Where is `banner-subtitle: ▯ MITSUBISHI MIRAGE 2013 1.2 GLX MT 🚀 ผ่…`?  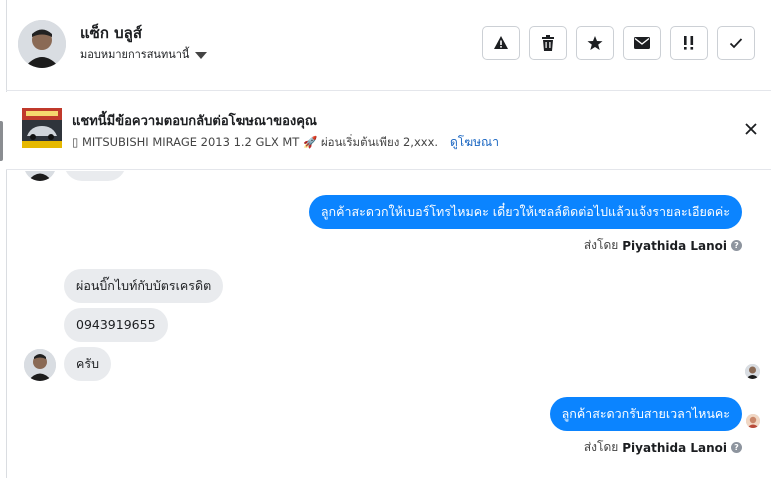
banner-subtitle: ▯ MITSUBISHI MIRAGE 2013 1.2 GLX MT 🚀 ผ่… is located at coordinates (285, 142).